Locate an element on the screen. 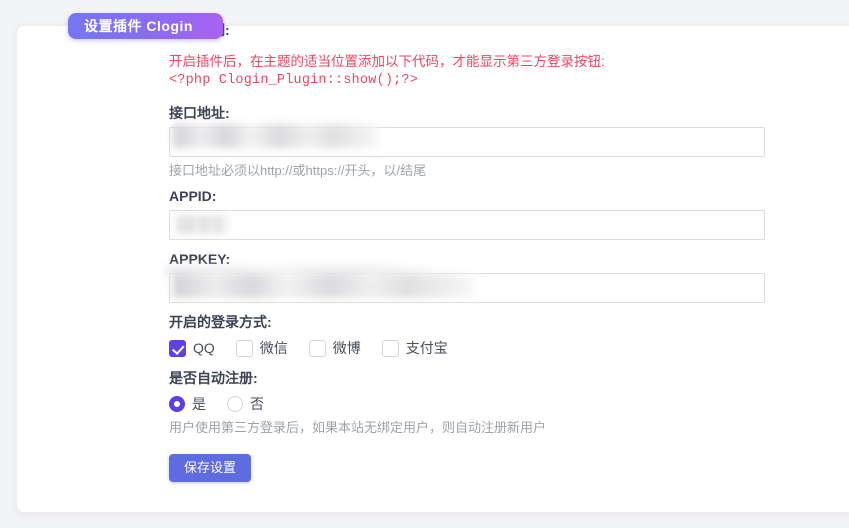 Image resolution: width=849 pixels, height=528 pixels. api-url-input-wrap is located at coordinates (467, 140).